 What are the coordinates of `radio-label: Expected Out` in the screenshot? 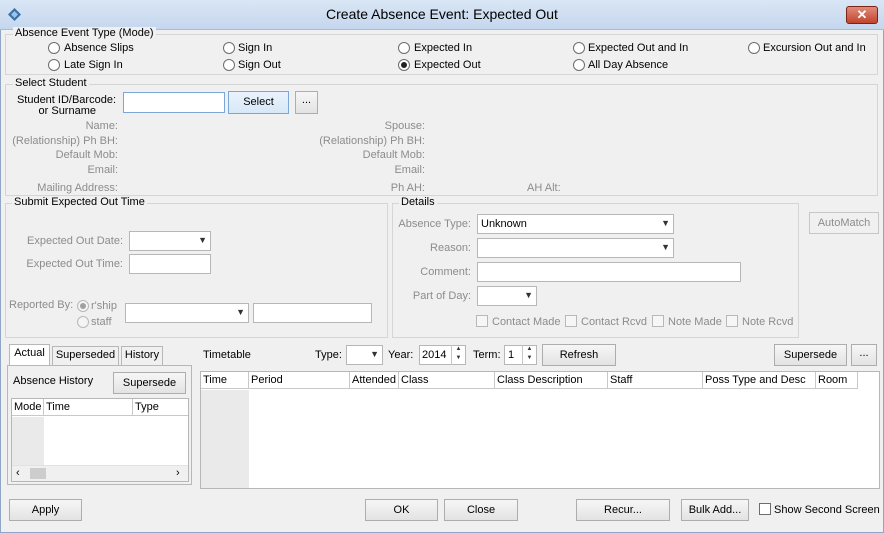 It's located at (447, 65).